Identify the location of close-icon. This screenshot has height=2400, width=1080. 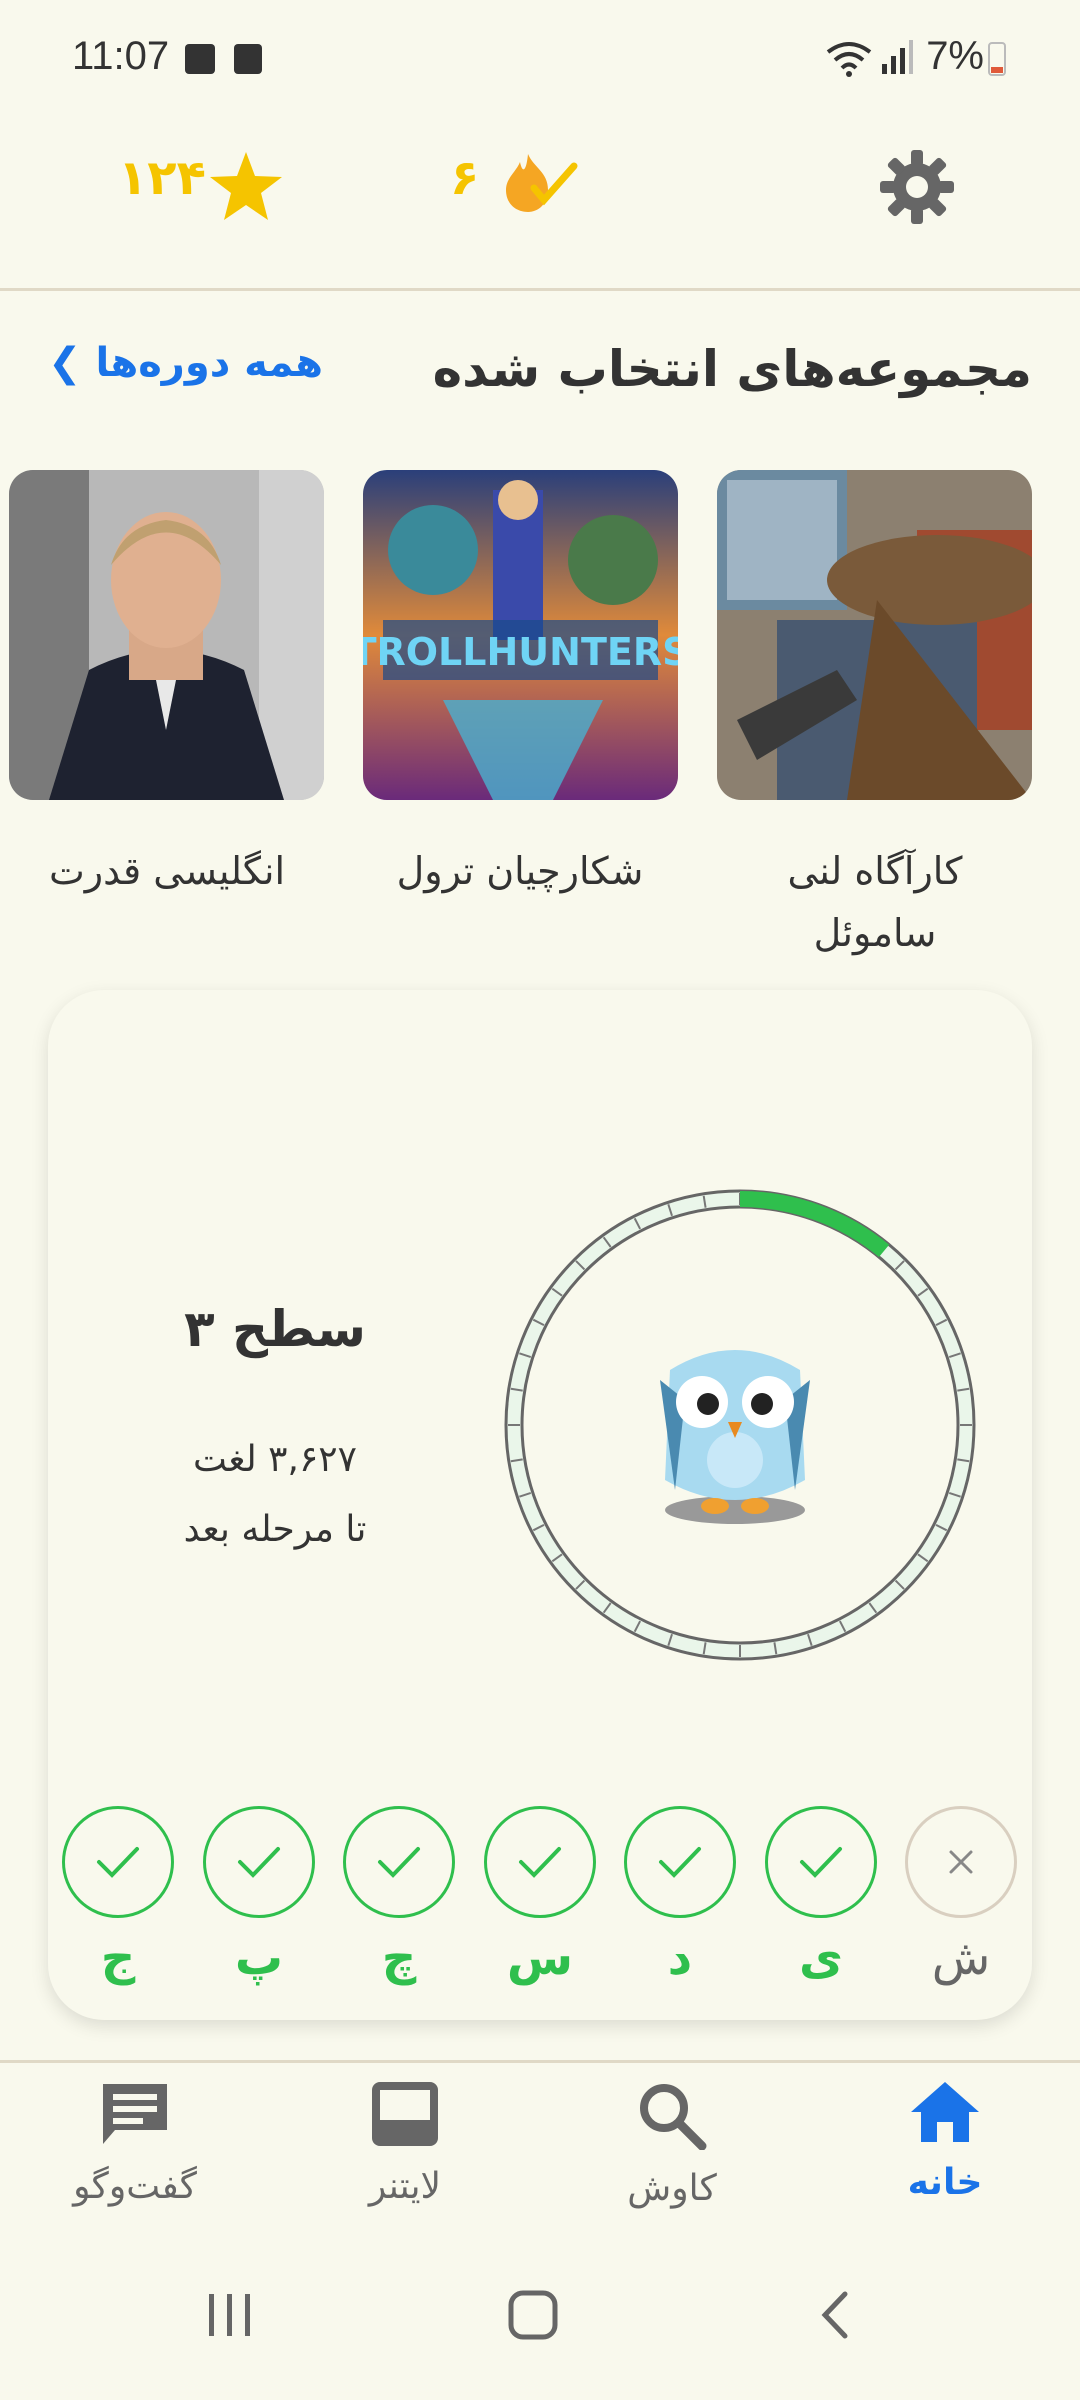
(961, 1862).